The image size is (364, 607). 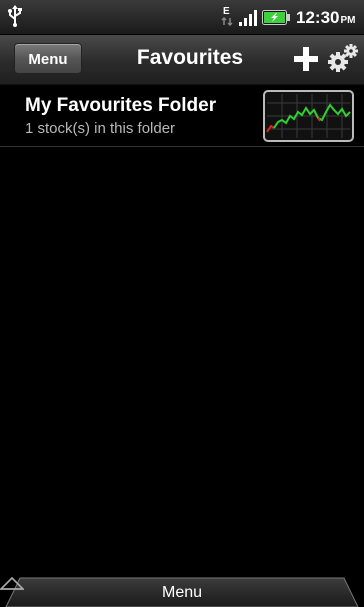 I want to click on menu-button: Menu, so click(x=48, y=58).